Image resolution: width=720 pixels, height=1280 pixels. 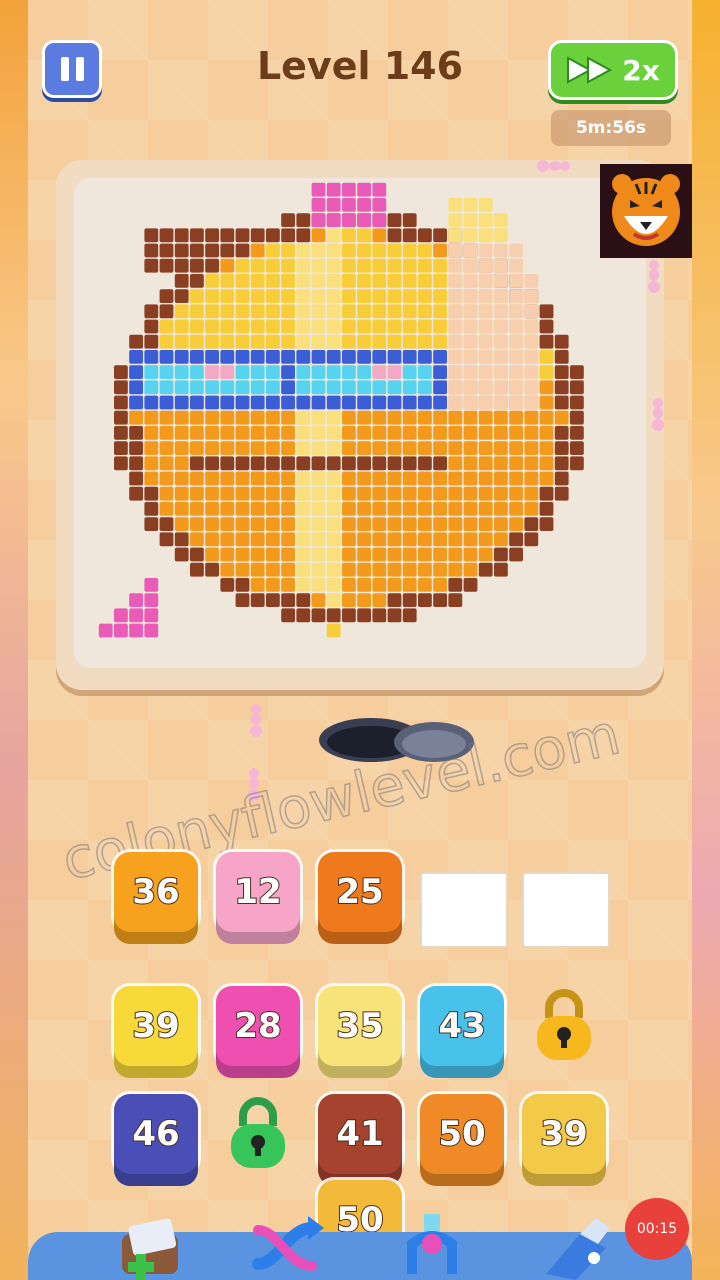 I want to click on shuffle-icon, so click(x=288, y=1247).